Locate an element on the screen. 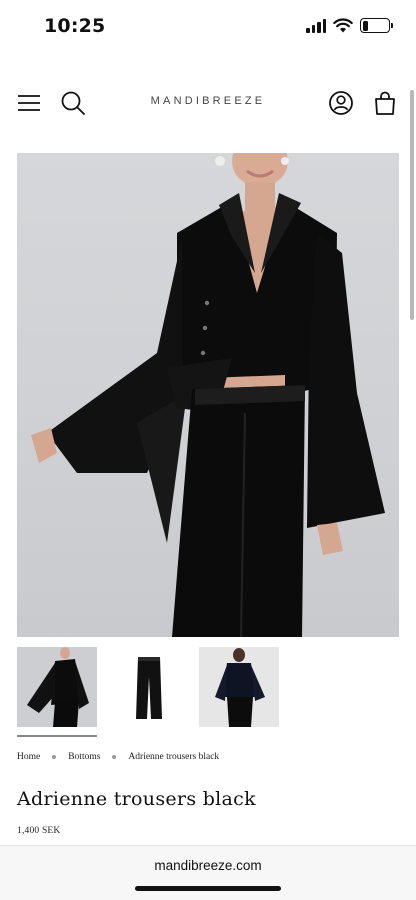 The height and width of the screenshot is (900, 416). status-bar: 10:25 is located at coordinates (208, 28).